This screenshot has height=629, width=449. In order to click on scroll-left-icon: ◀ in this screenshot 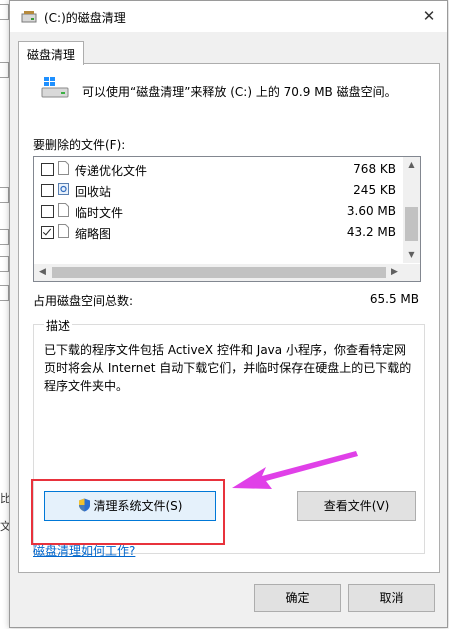, I will do `click(42, 272)`.